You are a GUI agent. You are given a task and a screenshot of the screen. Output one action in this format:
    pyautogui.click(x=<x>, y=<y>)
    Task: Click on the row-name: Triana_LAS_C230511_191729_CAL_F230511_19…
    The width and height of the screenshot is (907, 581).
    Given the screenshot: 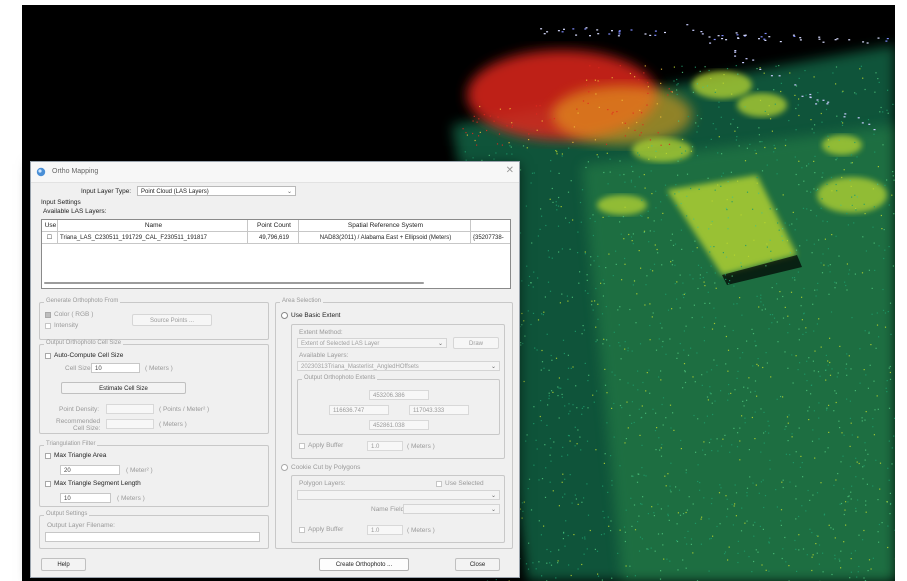 What is the action you would take?
    pyautogui.click(x=153, y=238)
    